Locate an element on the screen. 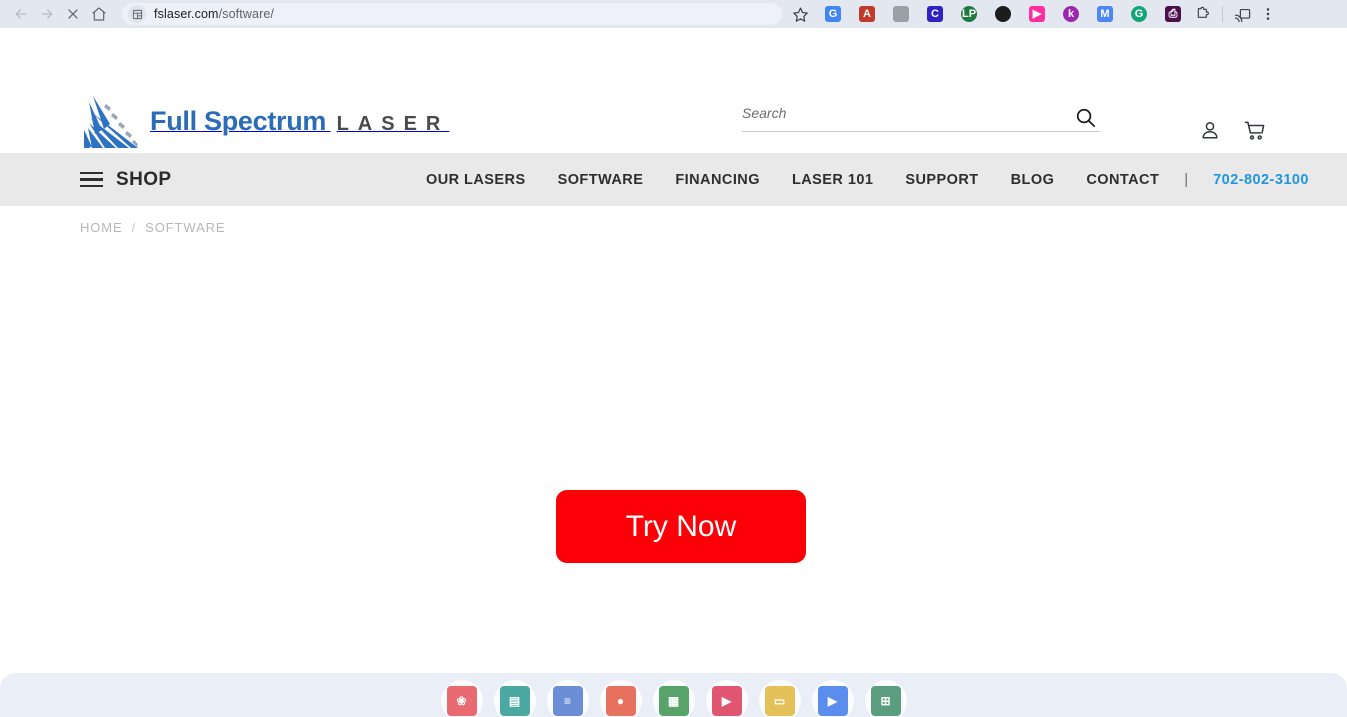  cart-button is located at coordinates (1254, 130).